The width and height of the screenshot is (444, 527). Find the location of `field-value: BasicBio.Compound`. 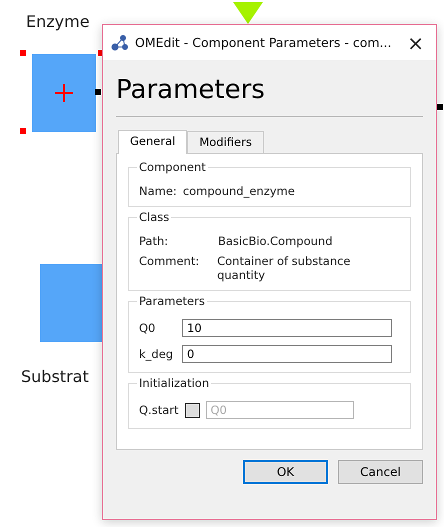

field-value: BasicBio.Compound is located at coordinates (275, 241).